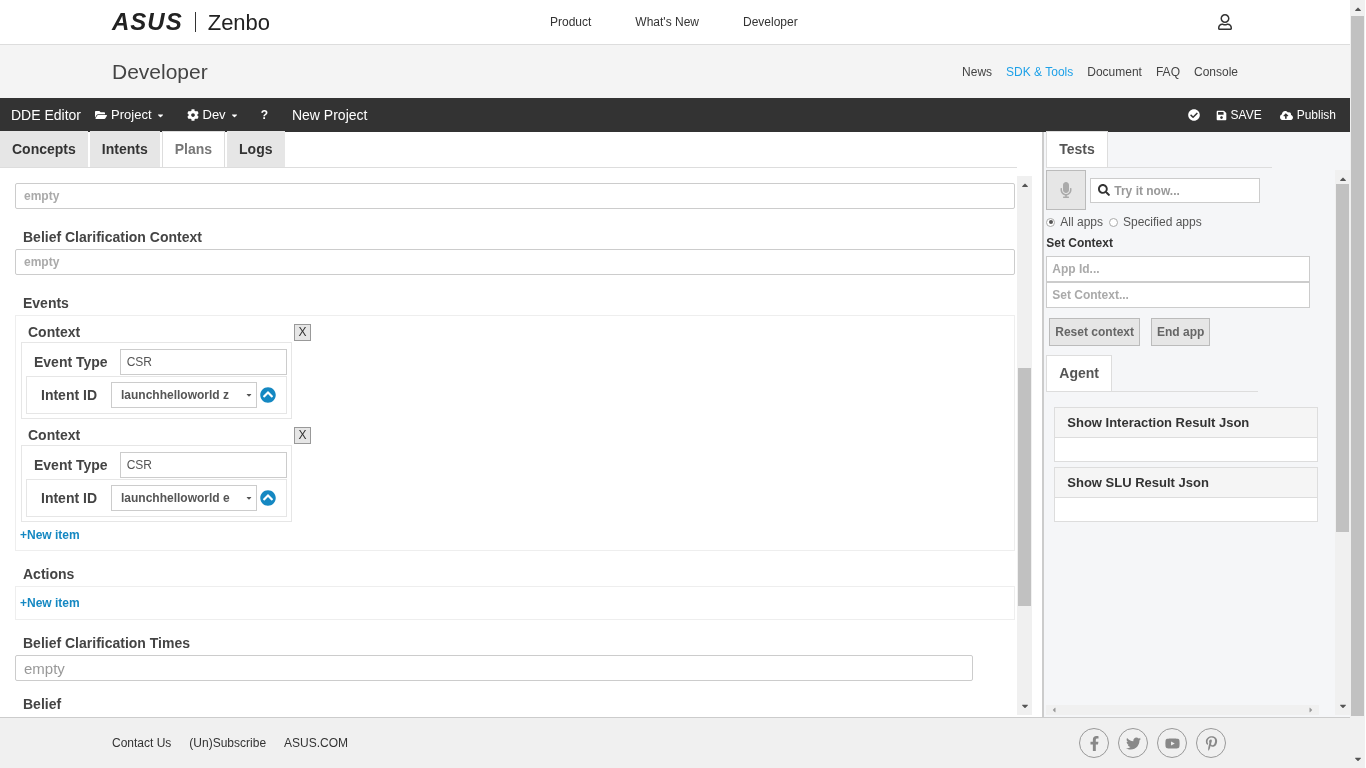 Image resolution: width=1366 pixels, height=768 pixels. Describe the element at coordinates (46, 303) in the screenshot. I see `field-label: Events` at that location.